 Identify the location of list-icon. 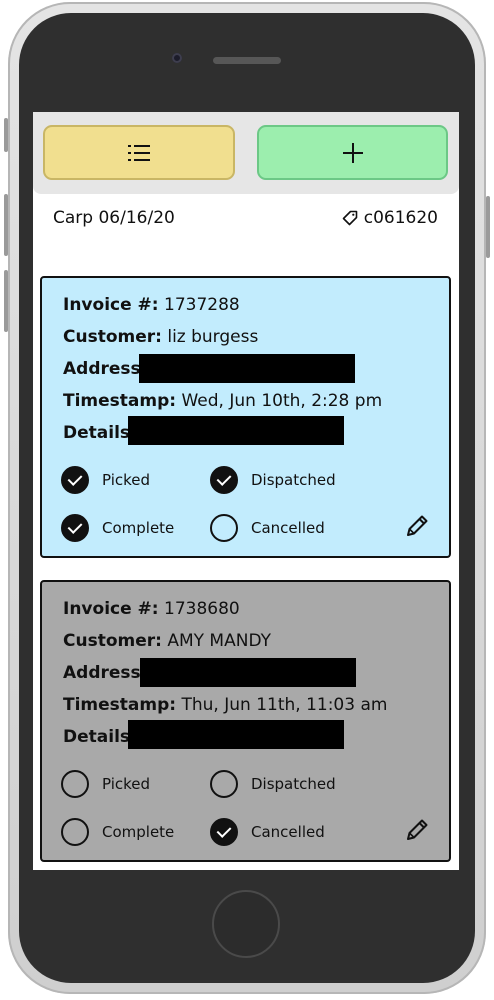
(139, 152).